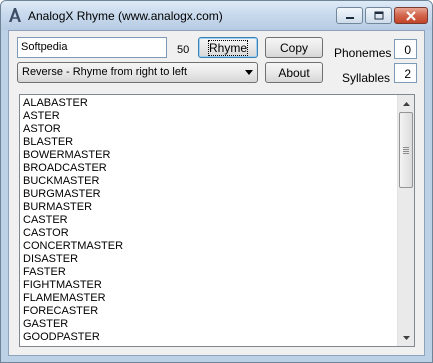  I want to click on minimize-button, so click(349, 15).